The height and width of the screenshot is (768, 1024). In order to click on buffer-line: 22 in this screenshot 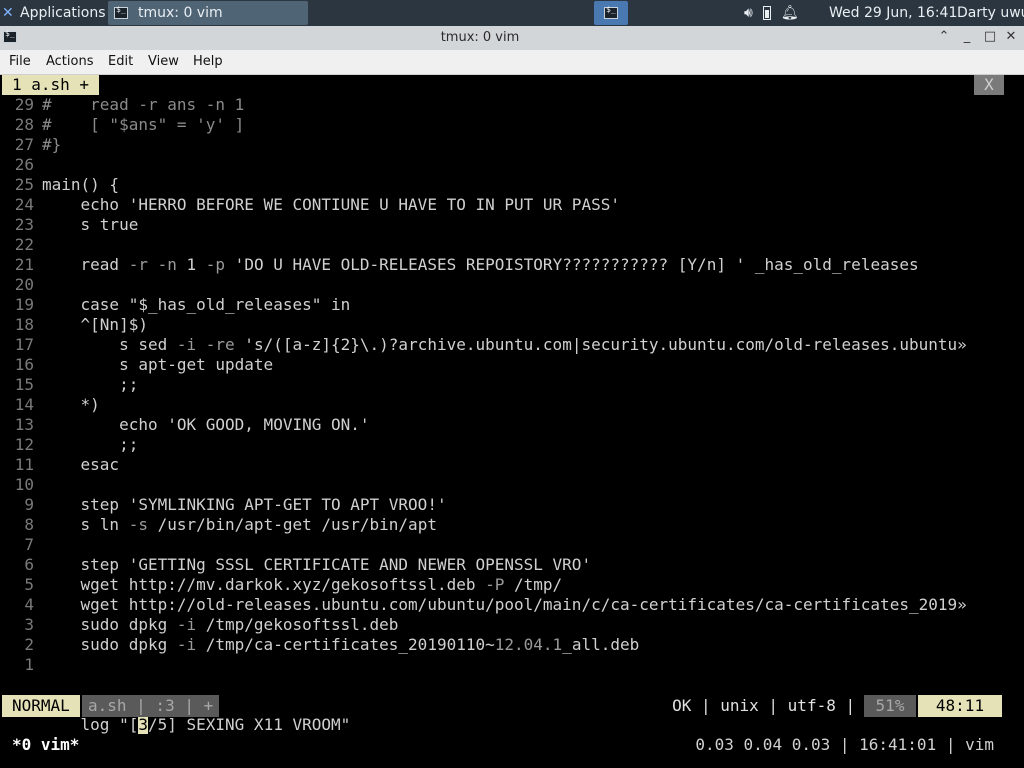, I will do `click(512, 245)`.